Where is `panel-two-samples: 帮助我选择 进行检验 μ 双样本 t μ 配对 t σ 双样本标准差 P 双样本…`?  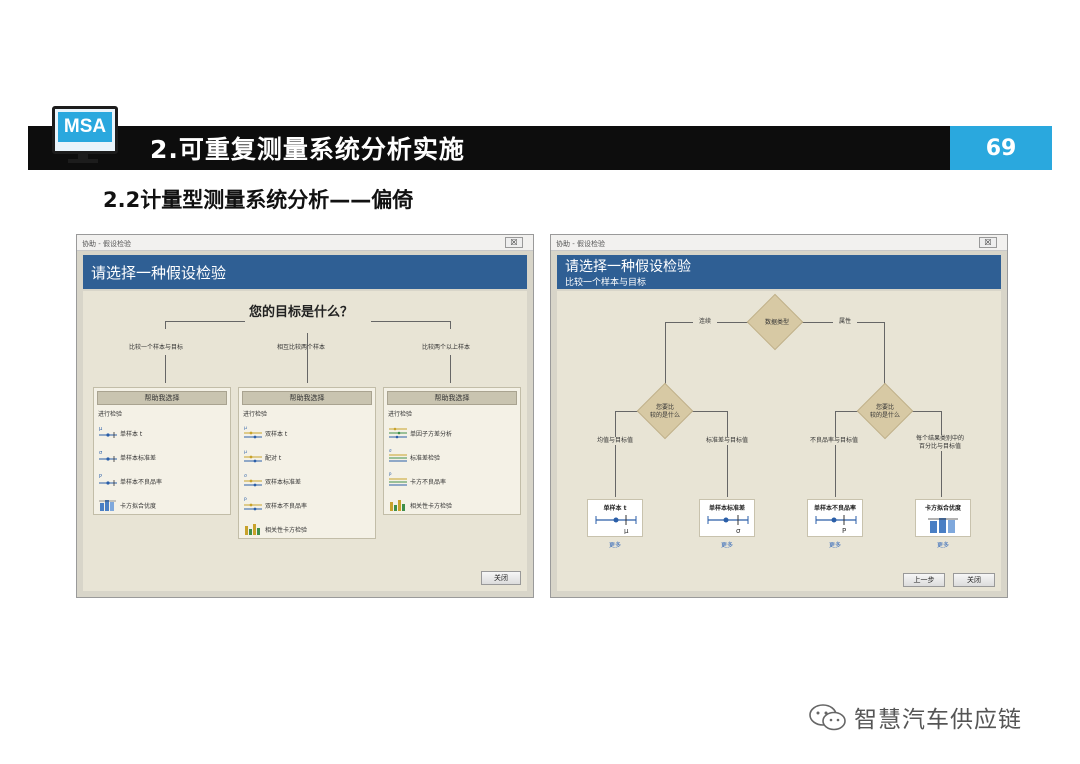
panel-two-samples: 帮助我选择 进行检验 μ 双样本 t μ 配对 t σ 双样本标准差 P 双样本… is located at coordinates (307, 463).